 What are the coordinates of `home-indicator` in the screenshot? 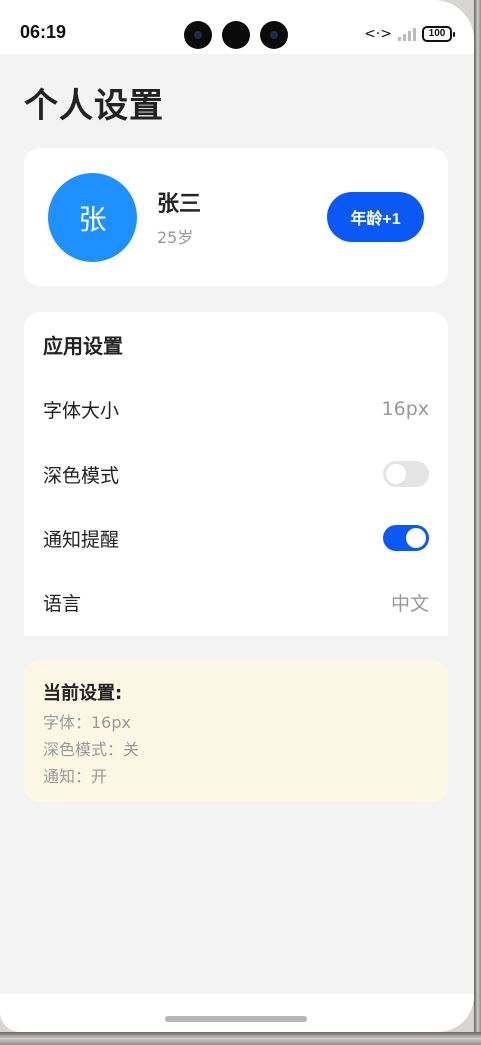 It's located at (236, 1019).